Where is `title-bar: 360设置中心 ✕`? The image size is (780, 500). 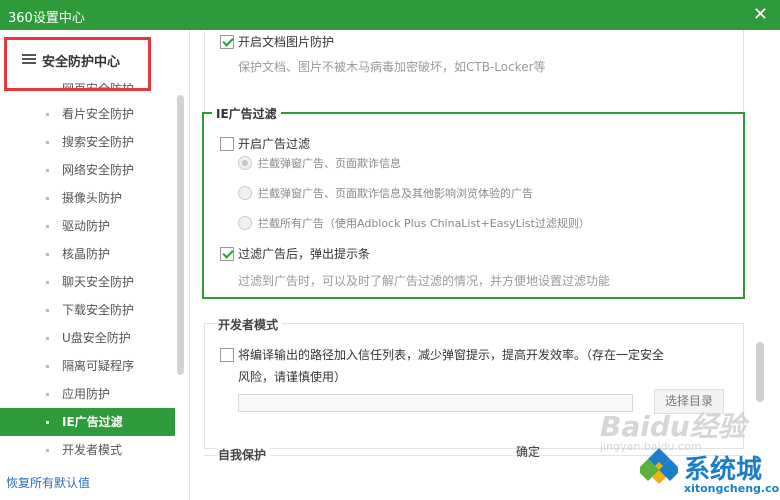
title-bar: 360设置中心 ✕ is located at coordinates (390, 15).